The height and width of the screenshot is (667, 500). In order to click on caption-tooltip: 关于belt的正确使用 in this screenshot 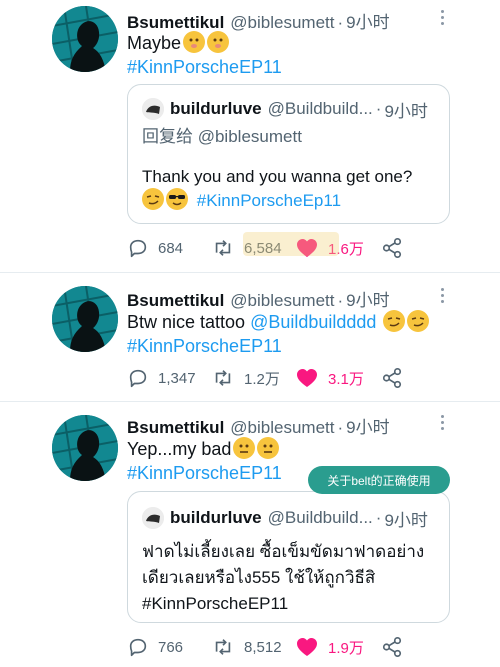, I will do `click(379, 480)`.